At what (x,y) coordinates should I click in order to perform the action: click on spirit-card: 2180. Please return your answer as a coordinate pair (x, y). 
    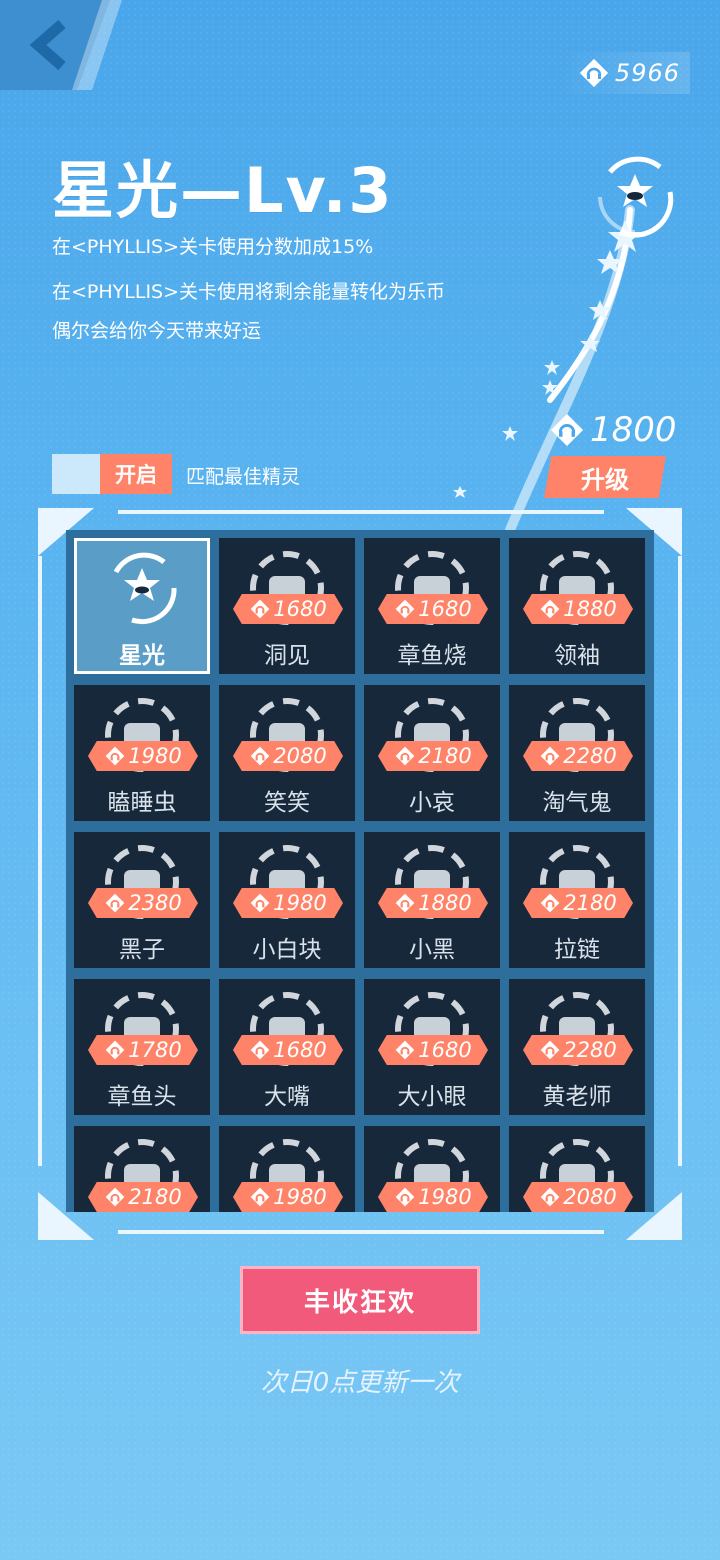
    Looking at the image, I should click on (142, 1169).